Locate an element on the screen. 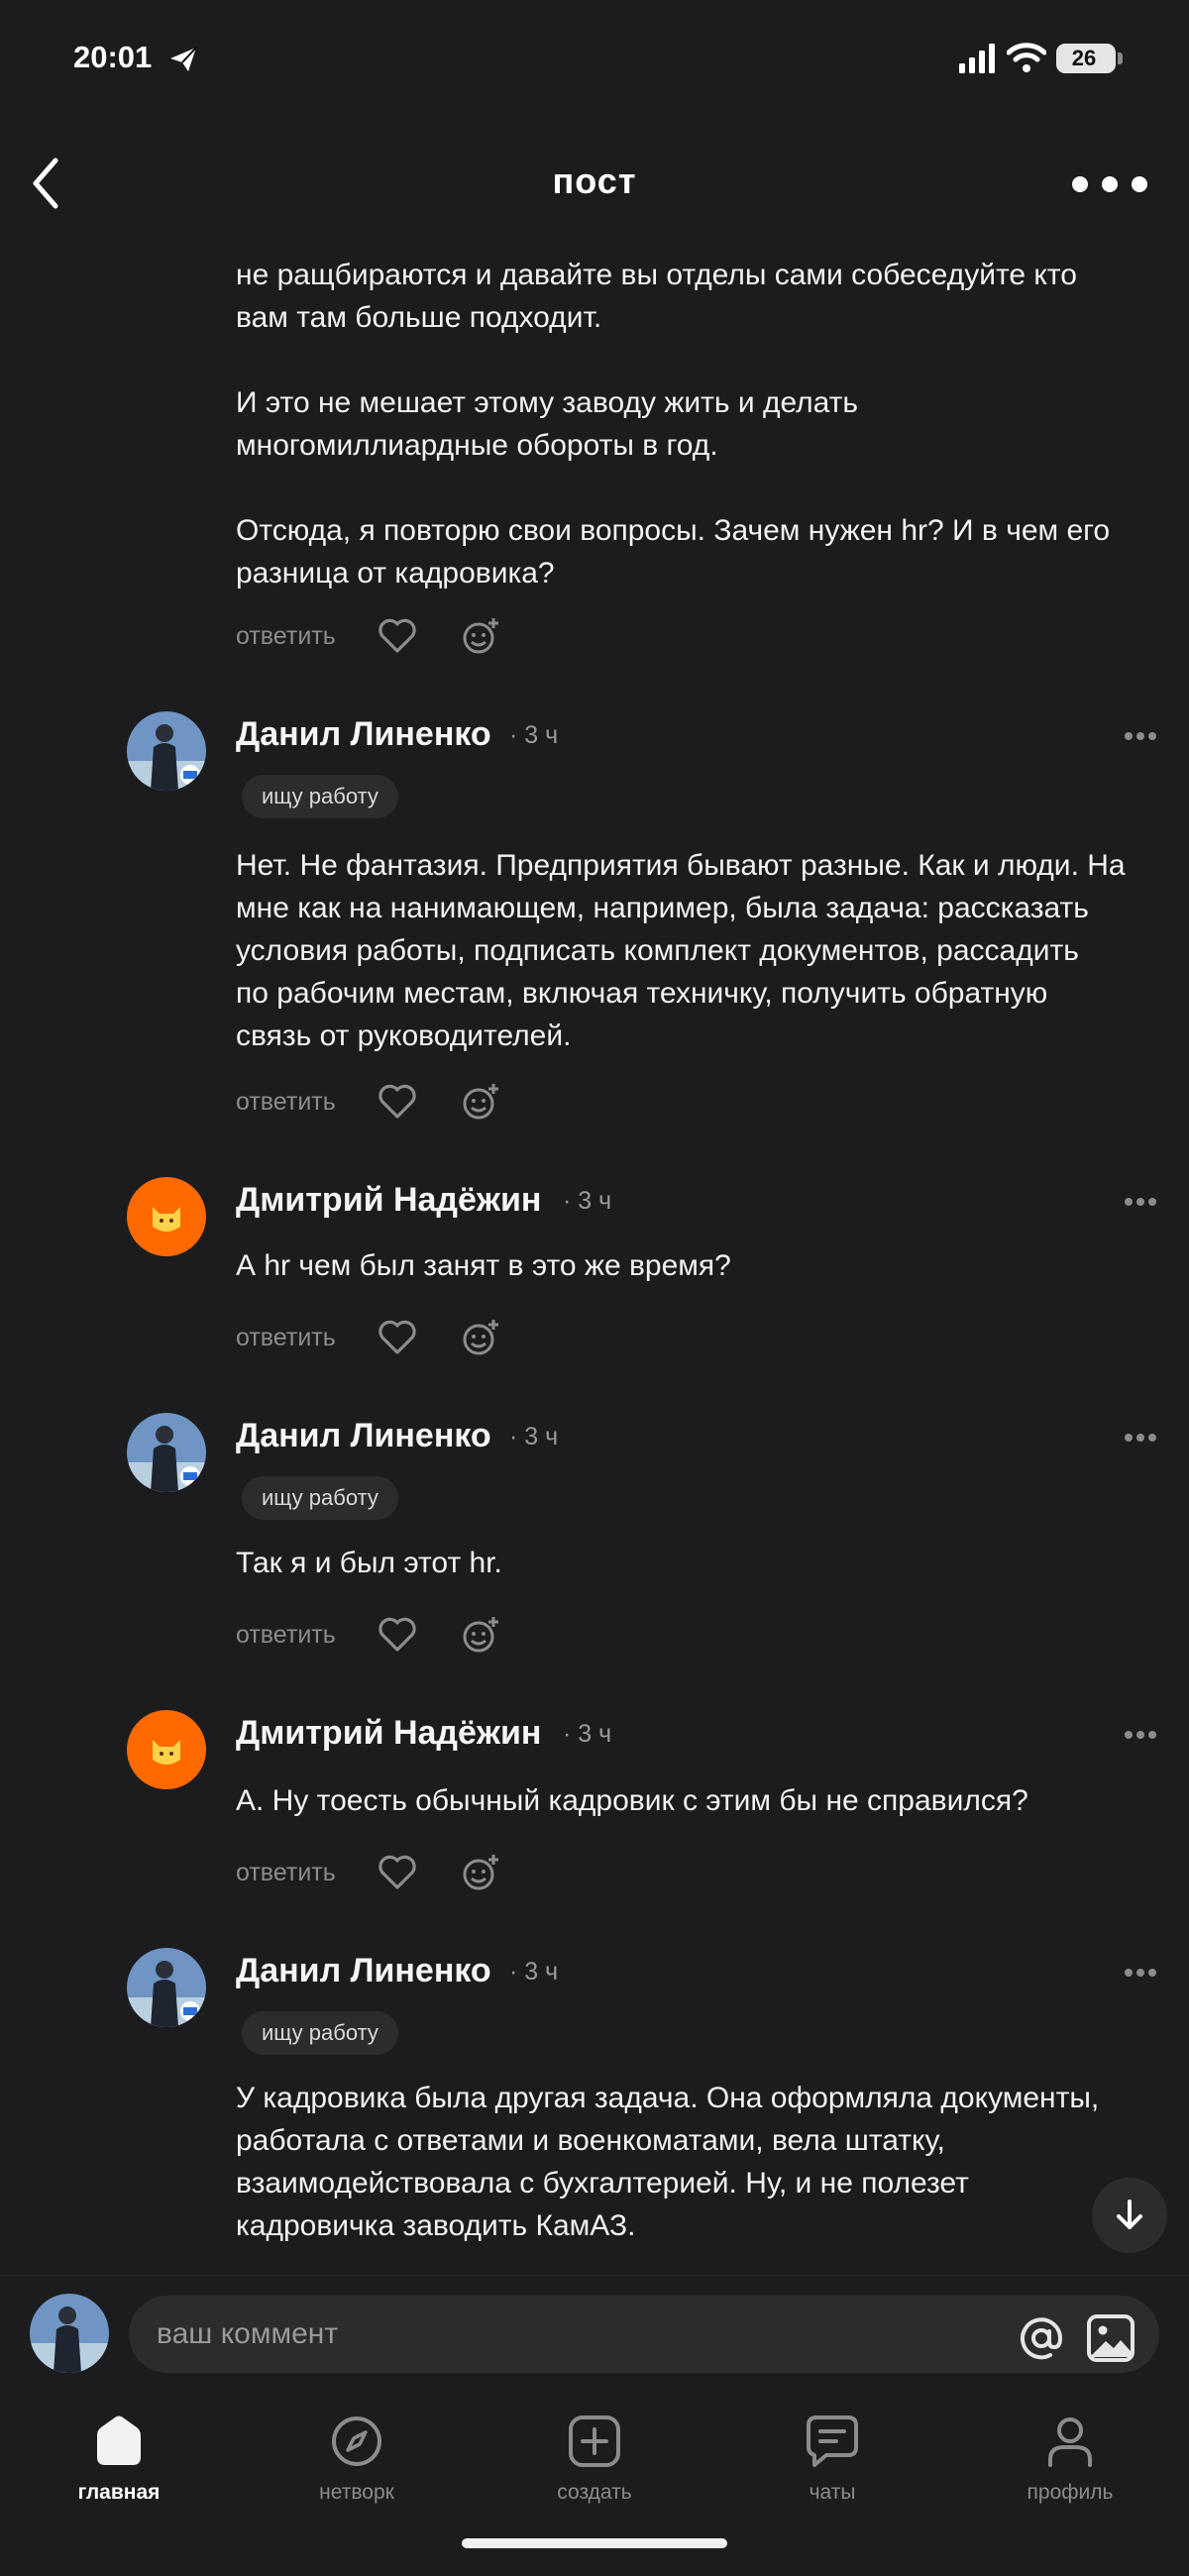 This screenshot has width=1189, height=2576. telegram-icon is located at coordinates (183, 59).